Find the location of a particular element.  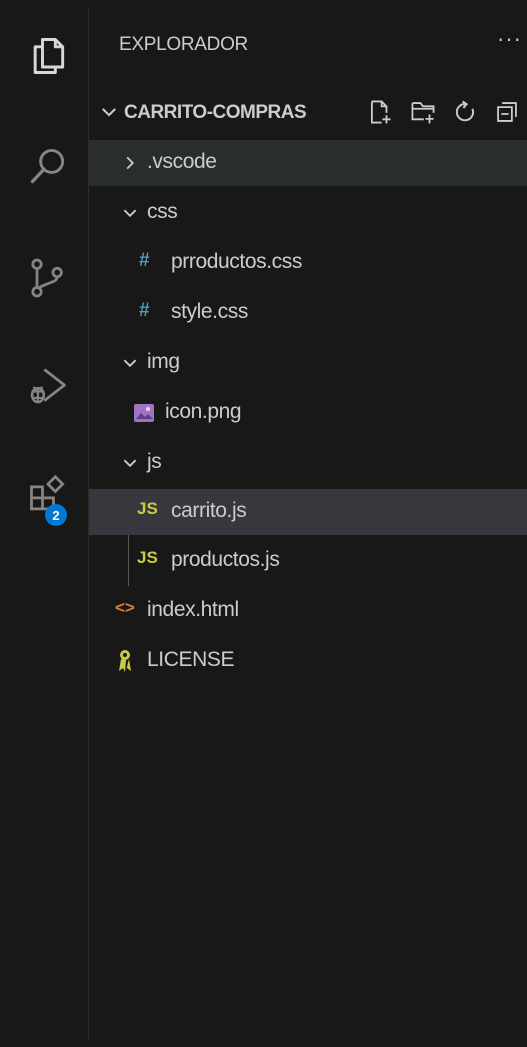

html-file-icon: <> is located at coordinates (125, 607).